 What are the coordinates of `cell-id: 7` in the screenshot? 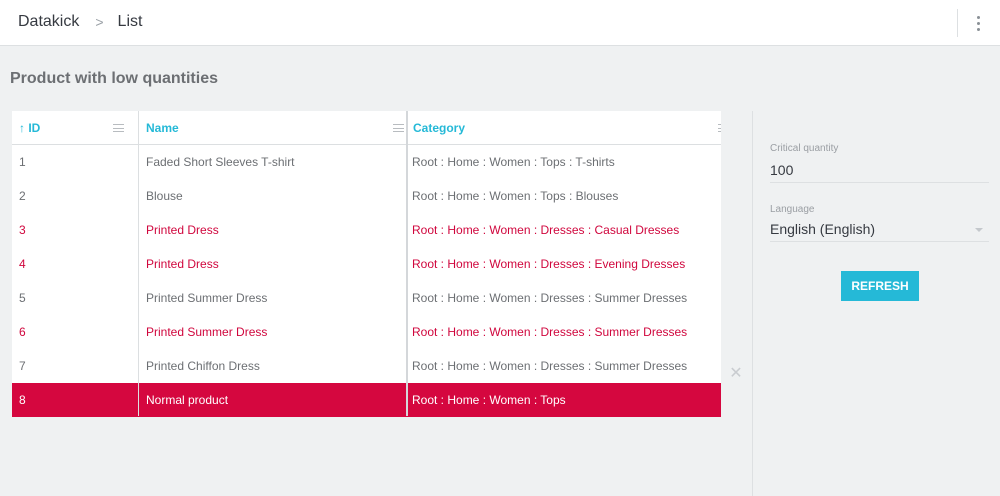 It's located at (22, 366).